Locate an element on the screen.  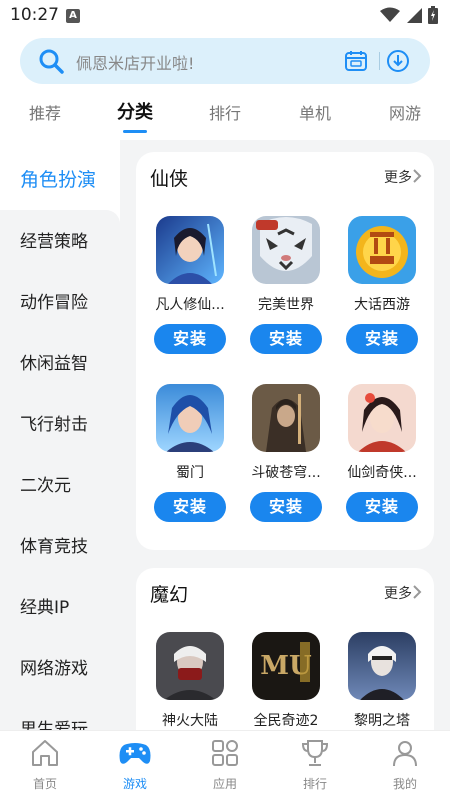
top-tabs: 推荐 分类 排行 单机 网游 is located at coordinates (225, 116).